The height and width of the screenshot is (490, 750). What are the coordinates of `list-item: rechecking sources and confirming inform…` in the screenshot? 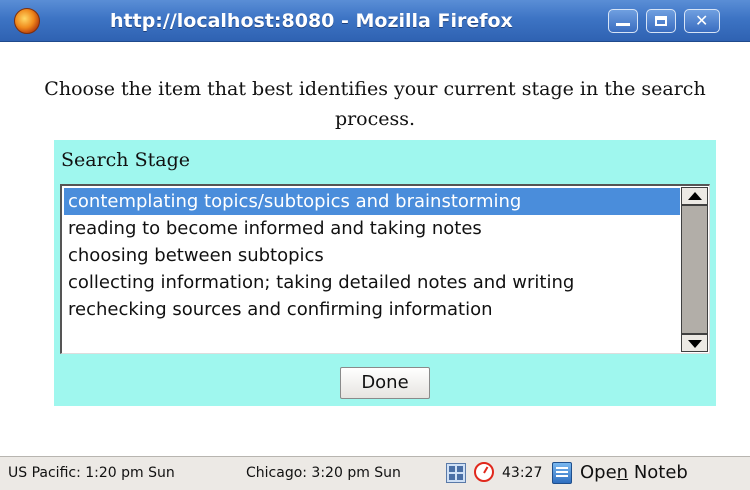 It's located at (372, 309).